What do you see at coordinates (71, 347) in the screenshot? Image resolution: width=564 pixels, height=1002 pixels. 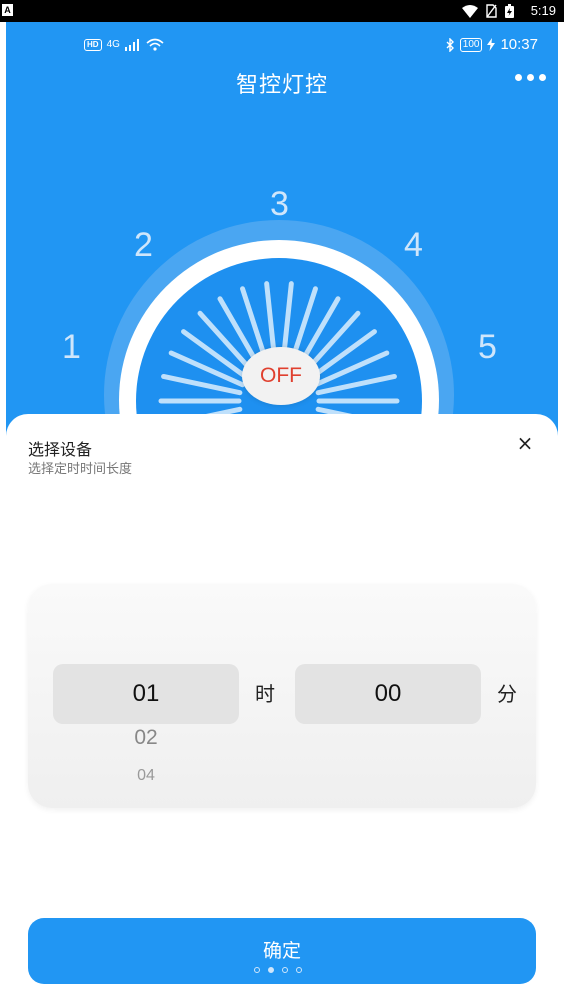 I see `dial-level-1: 1` at bounding box center [71, 347].